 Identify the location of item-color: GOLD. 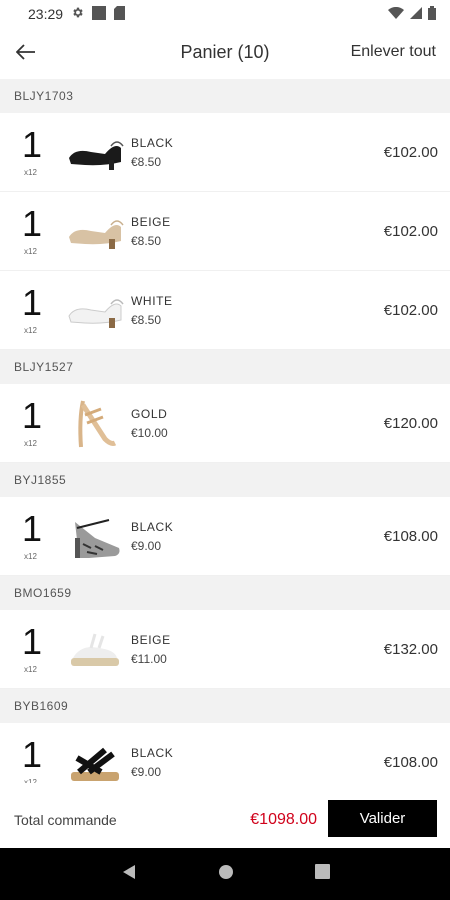
(149, 413).